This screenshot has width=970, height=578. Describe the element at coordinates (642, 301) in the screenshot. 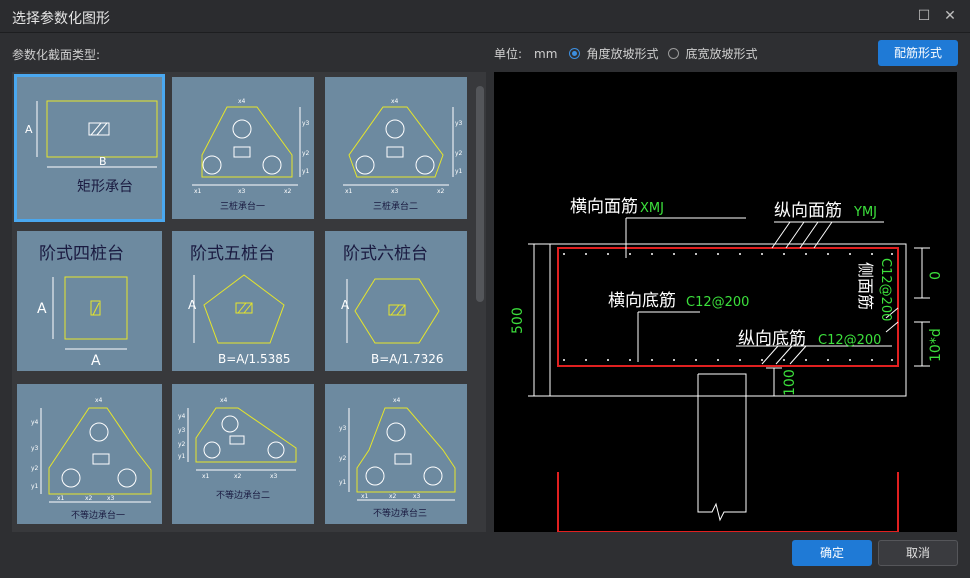

I see `bot-trans-label: 横向底筋` at that location.